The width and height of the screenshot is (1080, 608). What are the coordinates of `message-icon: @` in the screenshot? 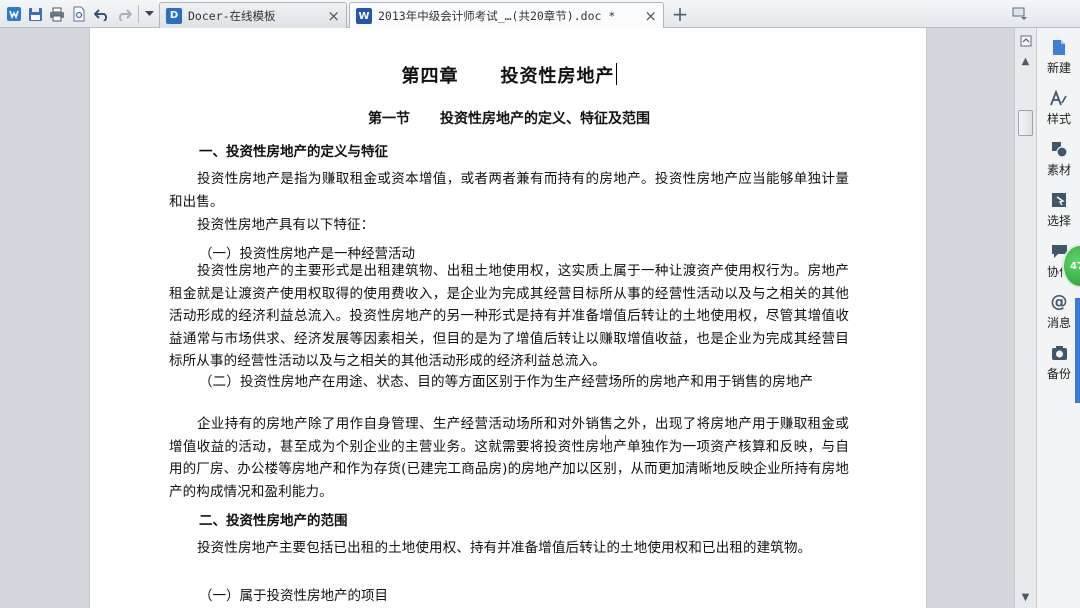 It's located at (1059, 302).